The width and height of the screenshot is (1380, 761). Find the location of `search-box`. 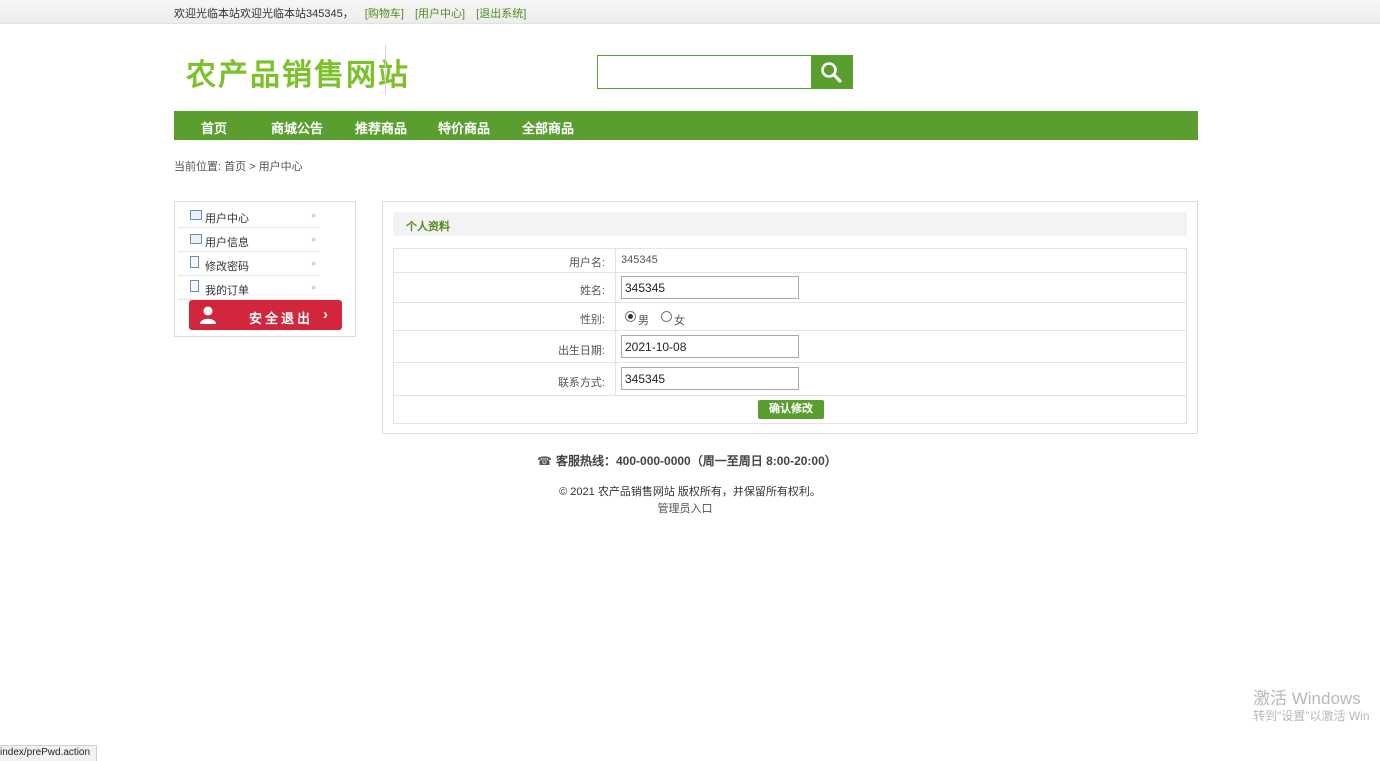

search-box is located at coordinates (725, 72).